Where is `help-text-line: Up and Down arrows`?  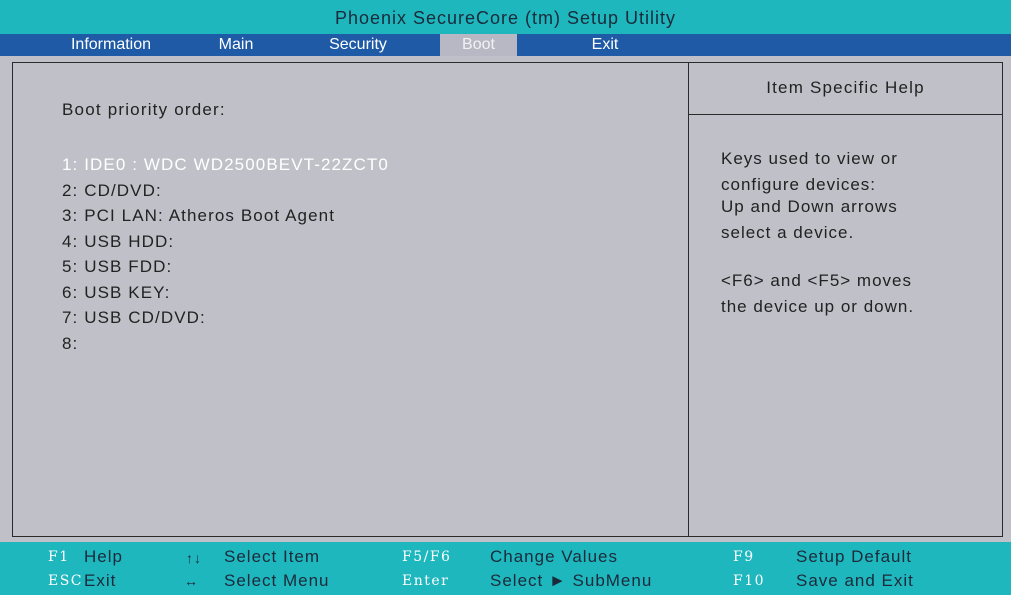 help-text-line: Up and Down arrows is located at coordinates (809, 206).